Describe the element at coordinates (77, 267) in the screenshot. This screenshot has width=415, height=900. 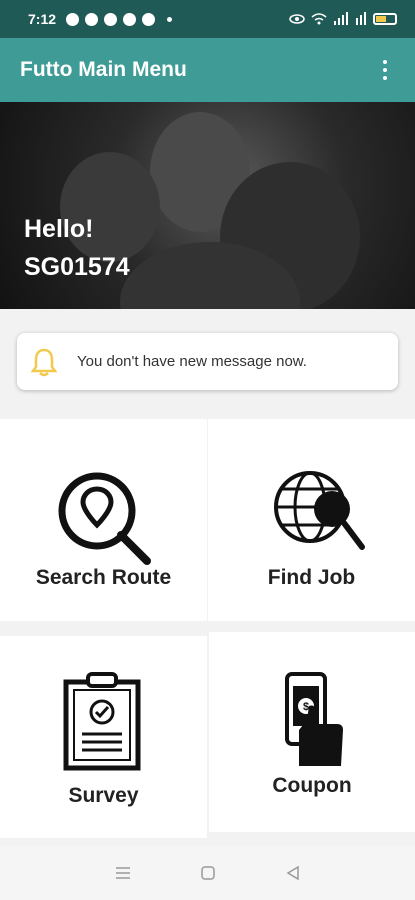
I see `user-id: SG01574` at that location.